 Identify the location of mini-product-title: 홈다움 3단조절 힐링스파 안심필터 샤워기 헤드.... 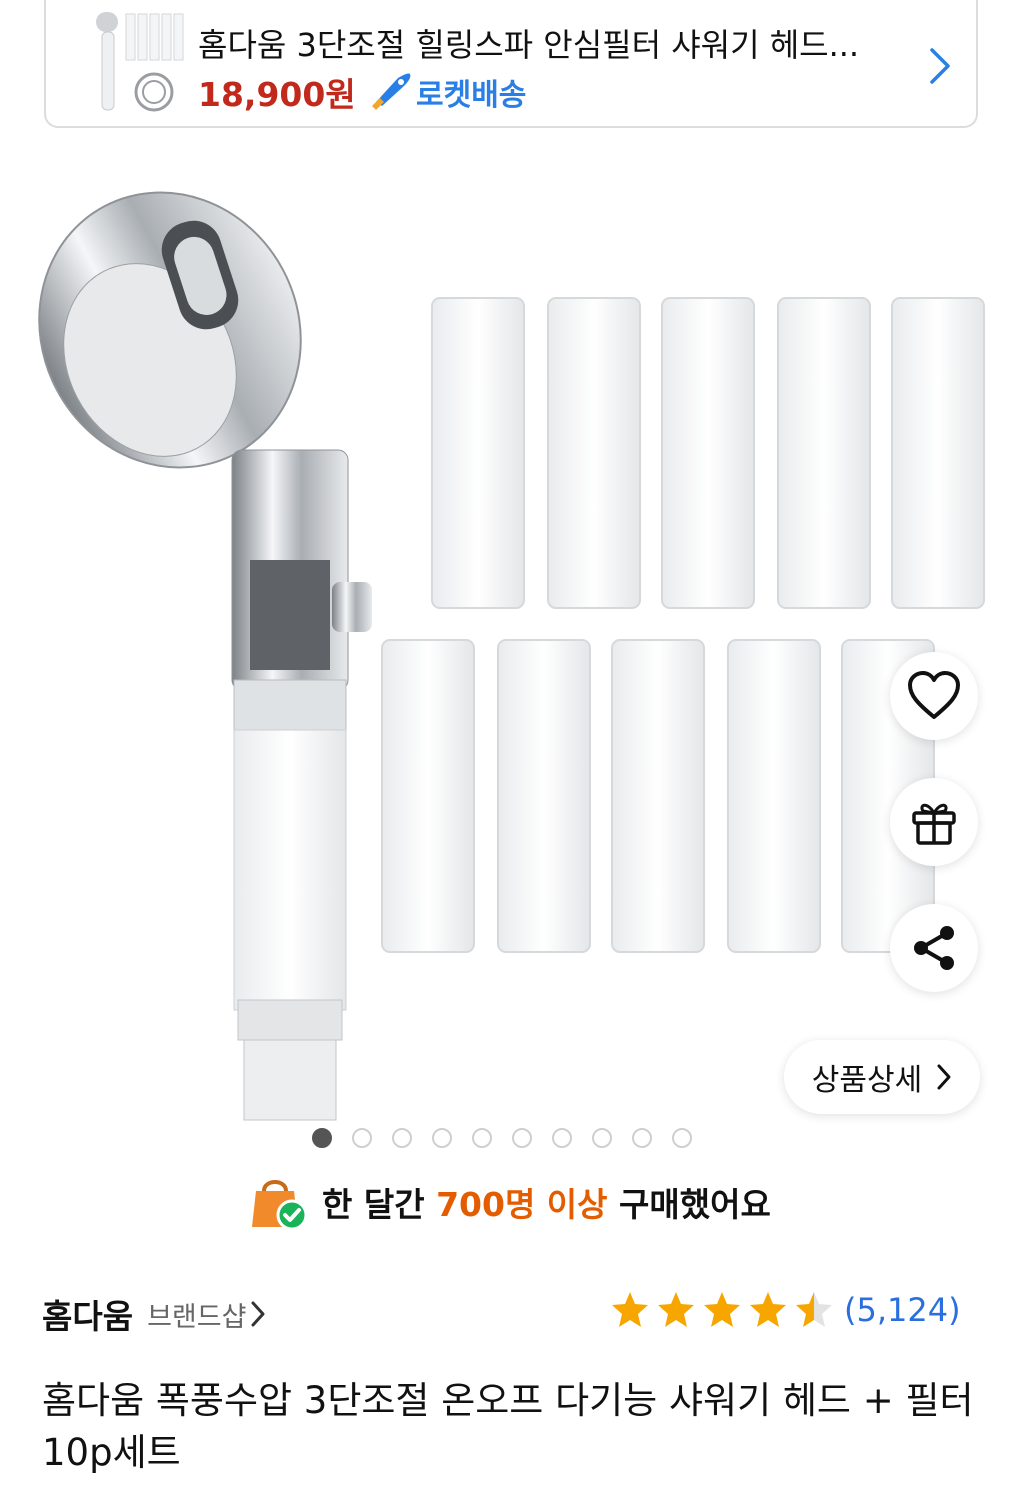
(529, 45).